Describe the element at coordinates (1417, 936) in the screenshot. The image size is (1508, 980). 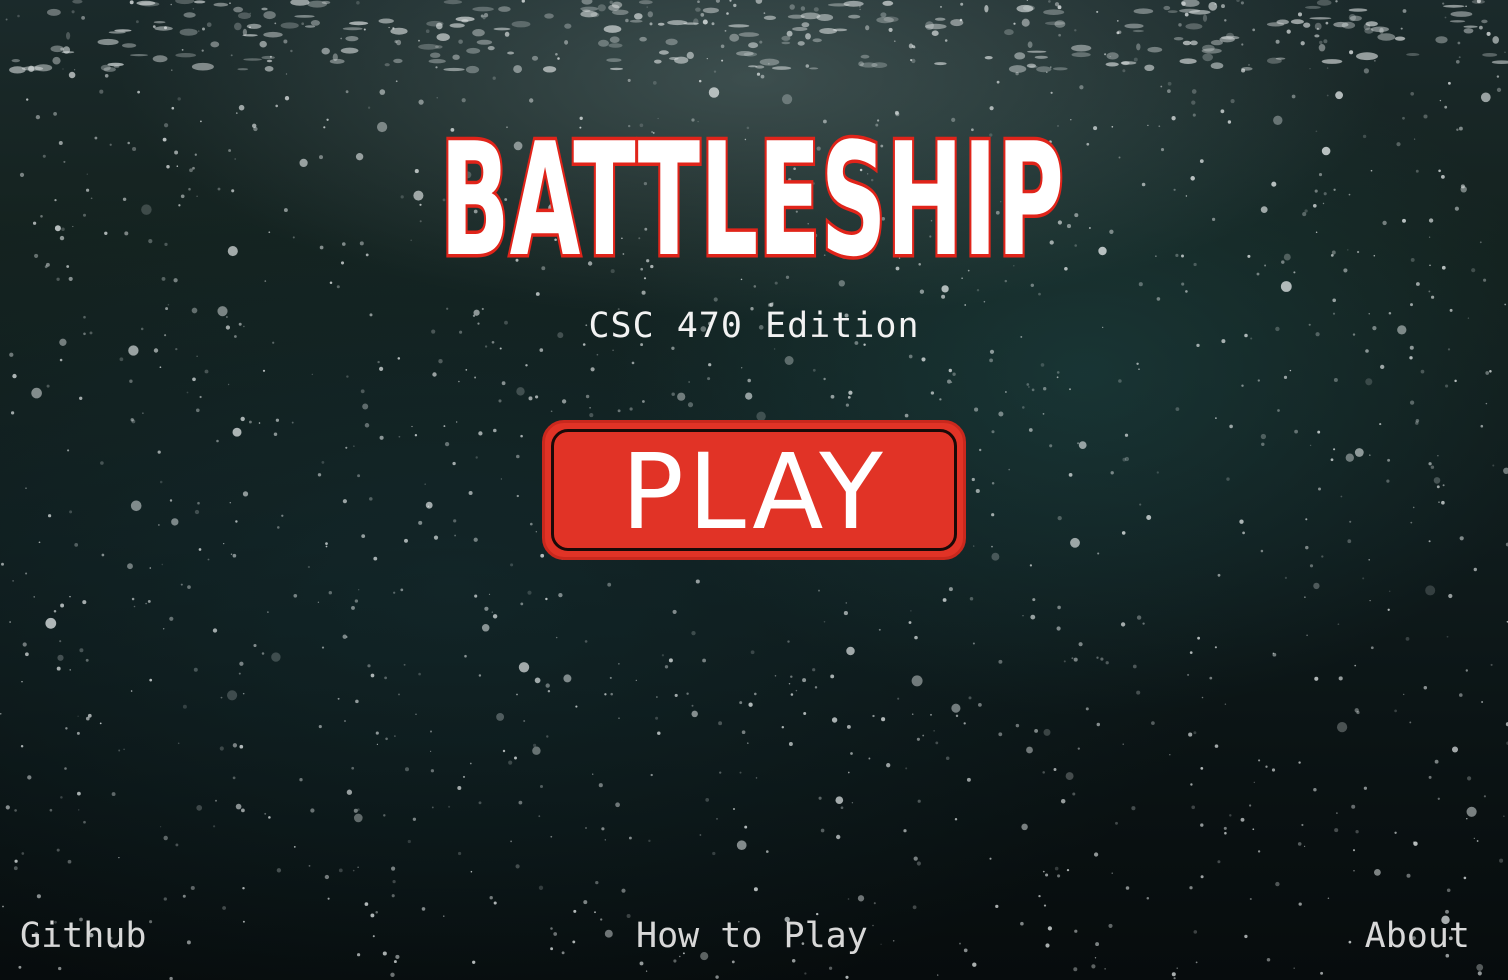
I see `about-link: About` at that location.